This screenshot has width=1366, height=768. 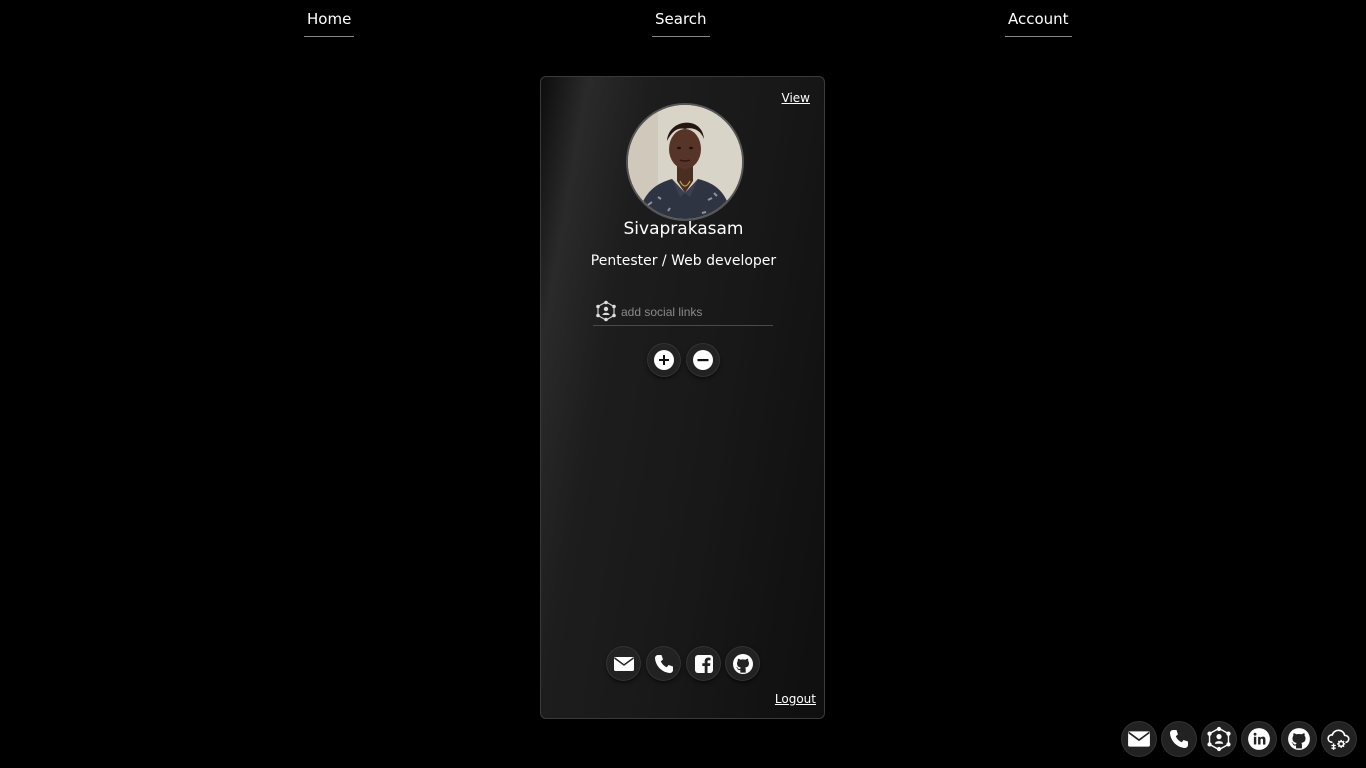 I want to click on dock-cloud-settings-button, so click(x=1339, y=739).